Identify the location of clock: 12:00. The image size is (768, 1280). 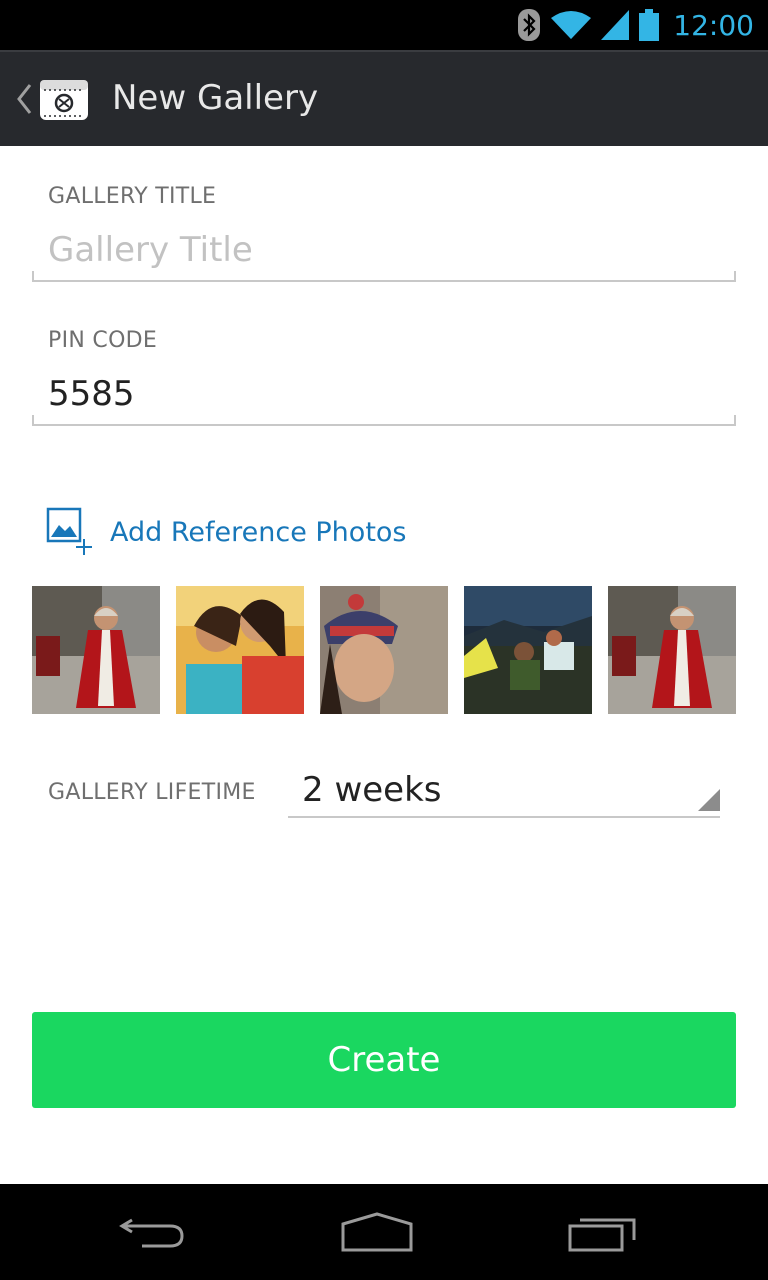
(713, 25).